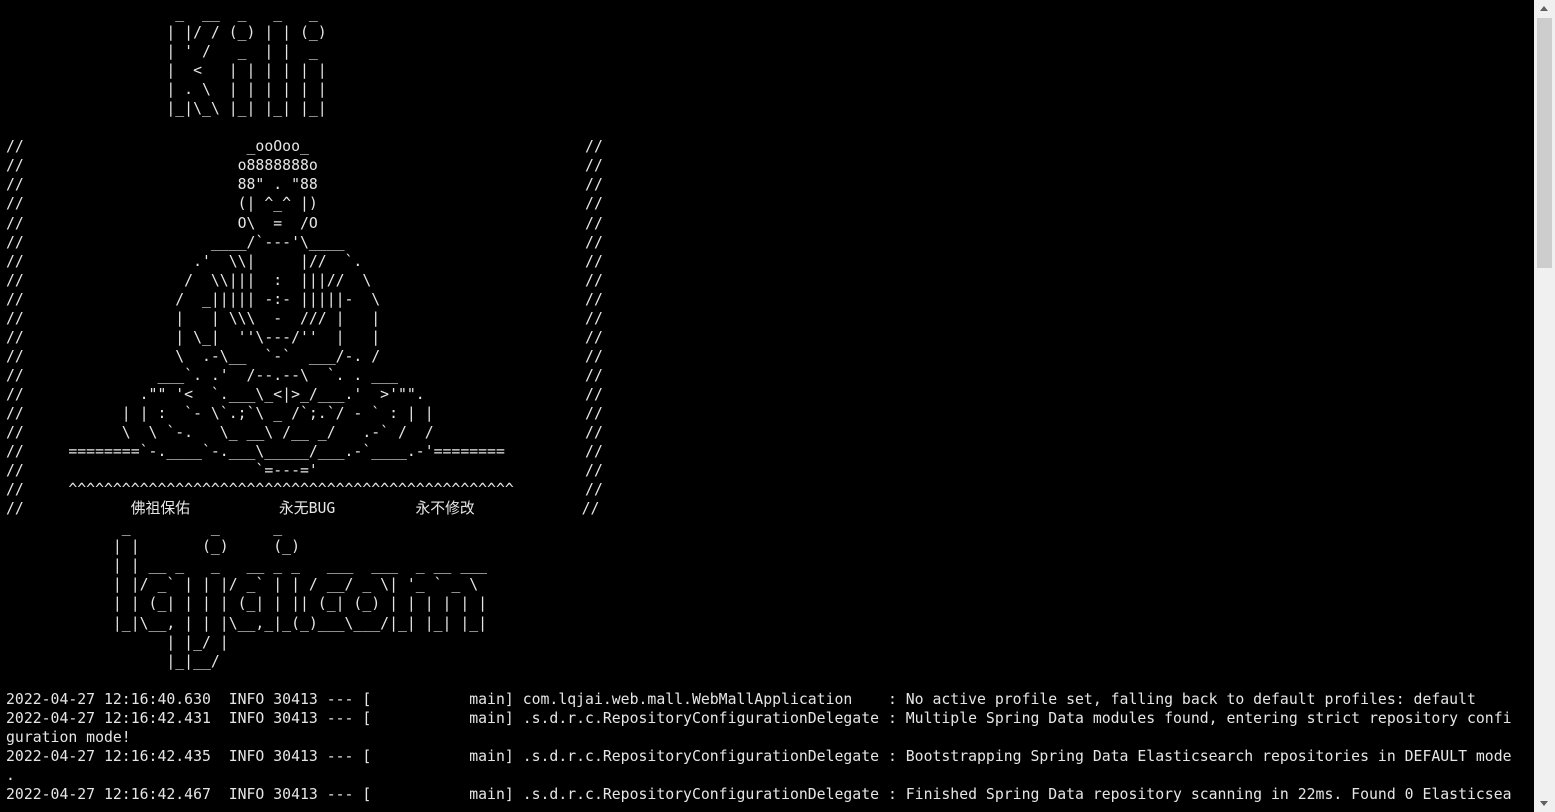 This screenshot has width=1555, height=812. Describe the element at coordinates (166, 33) in the screenshot. I see `terminal-line: | |/ / (_) | | (_)` at that location.